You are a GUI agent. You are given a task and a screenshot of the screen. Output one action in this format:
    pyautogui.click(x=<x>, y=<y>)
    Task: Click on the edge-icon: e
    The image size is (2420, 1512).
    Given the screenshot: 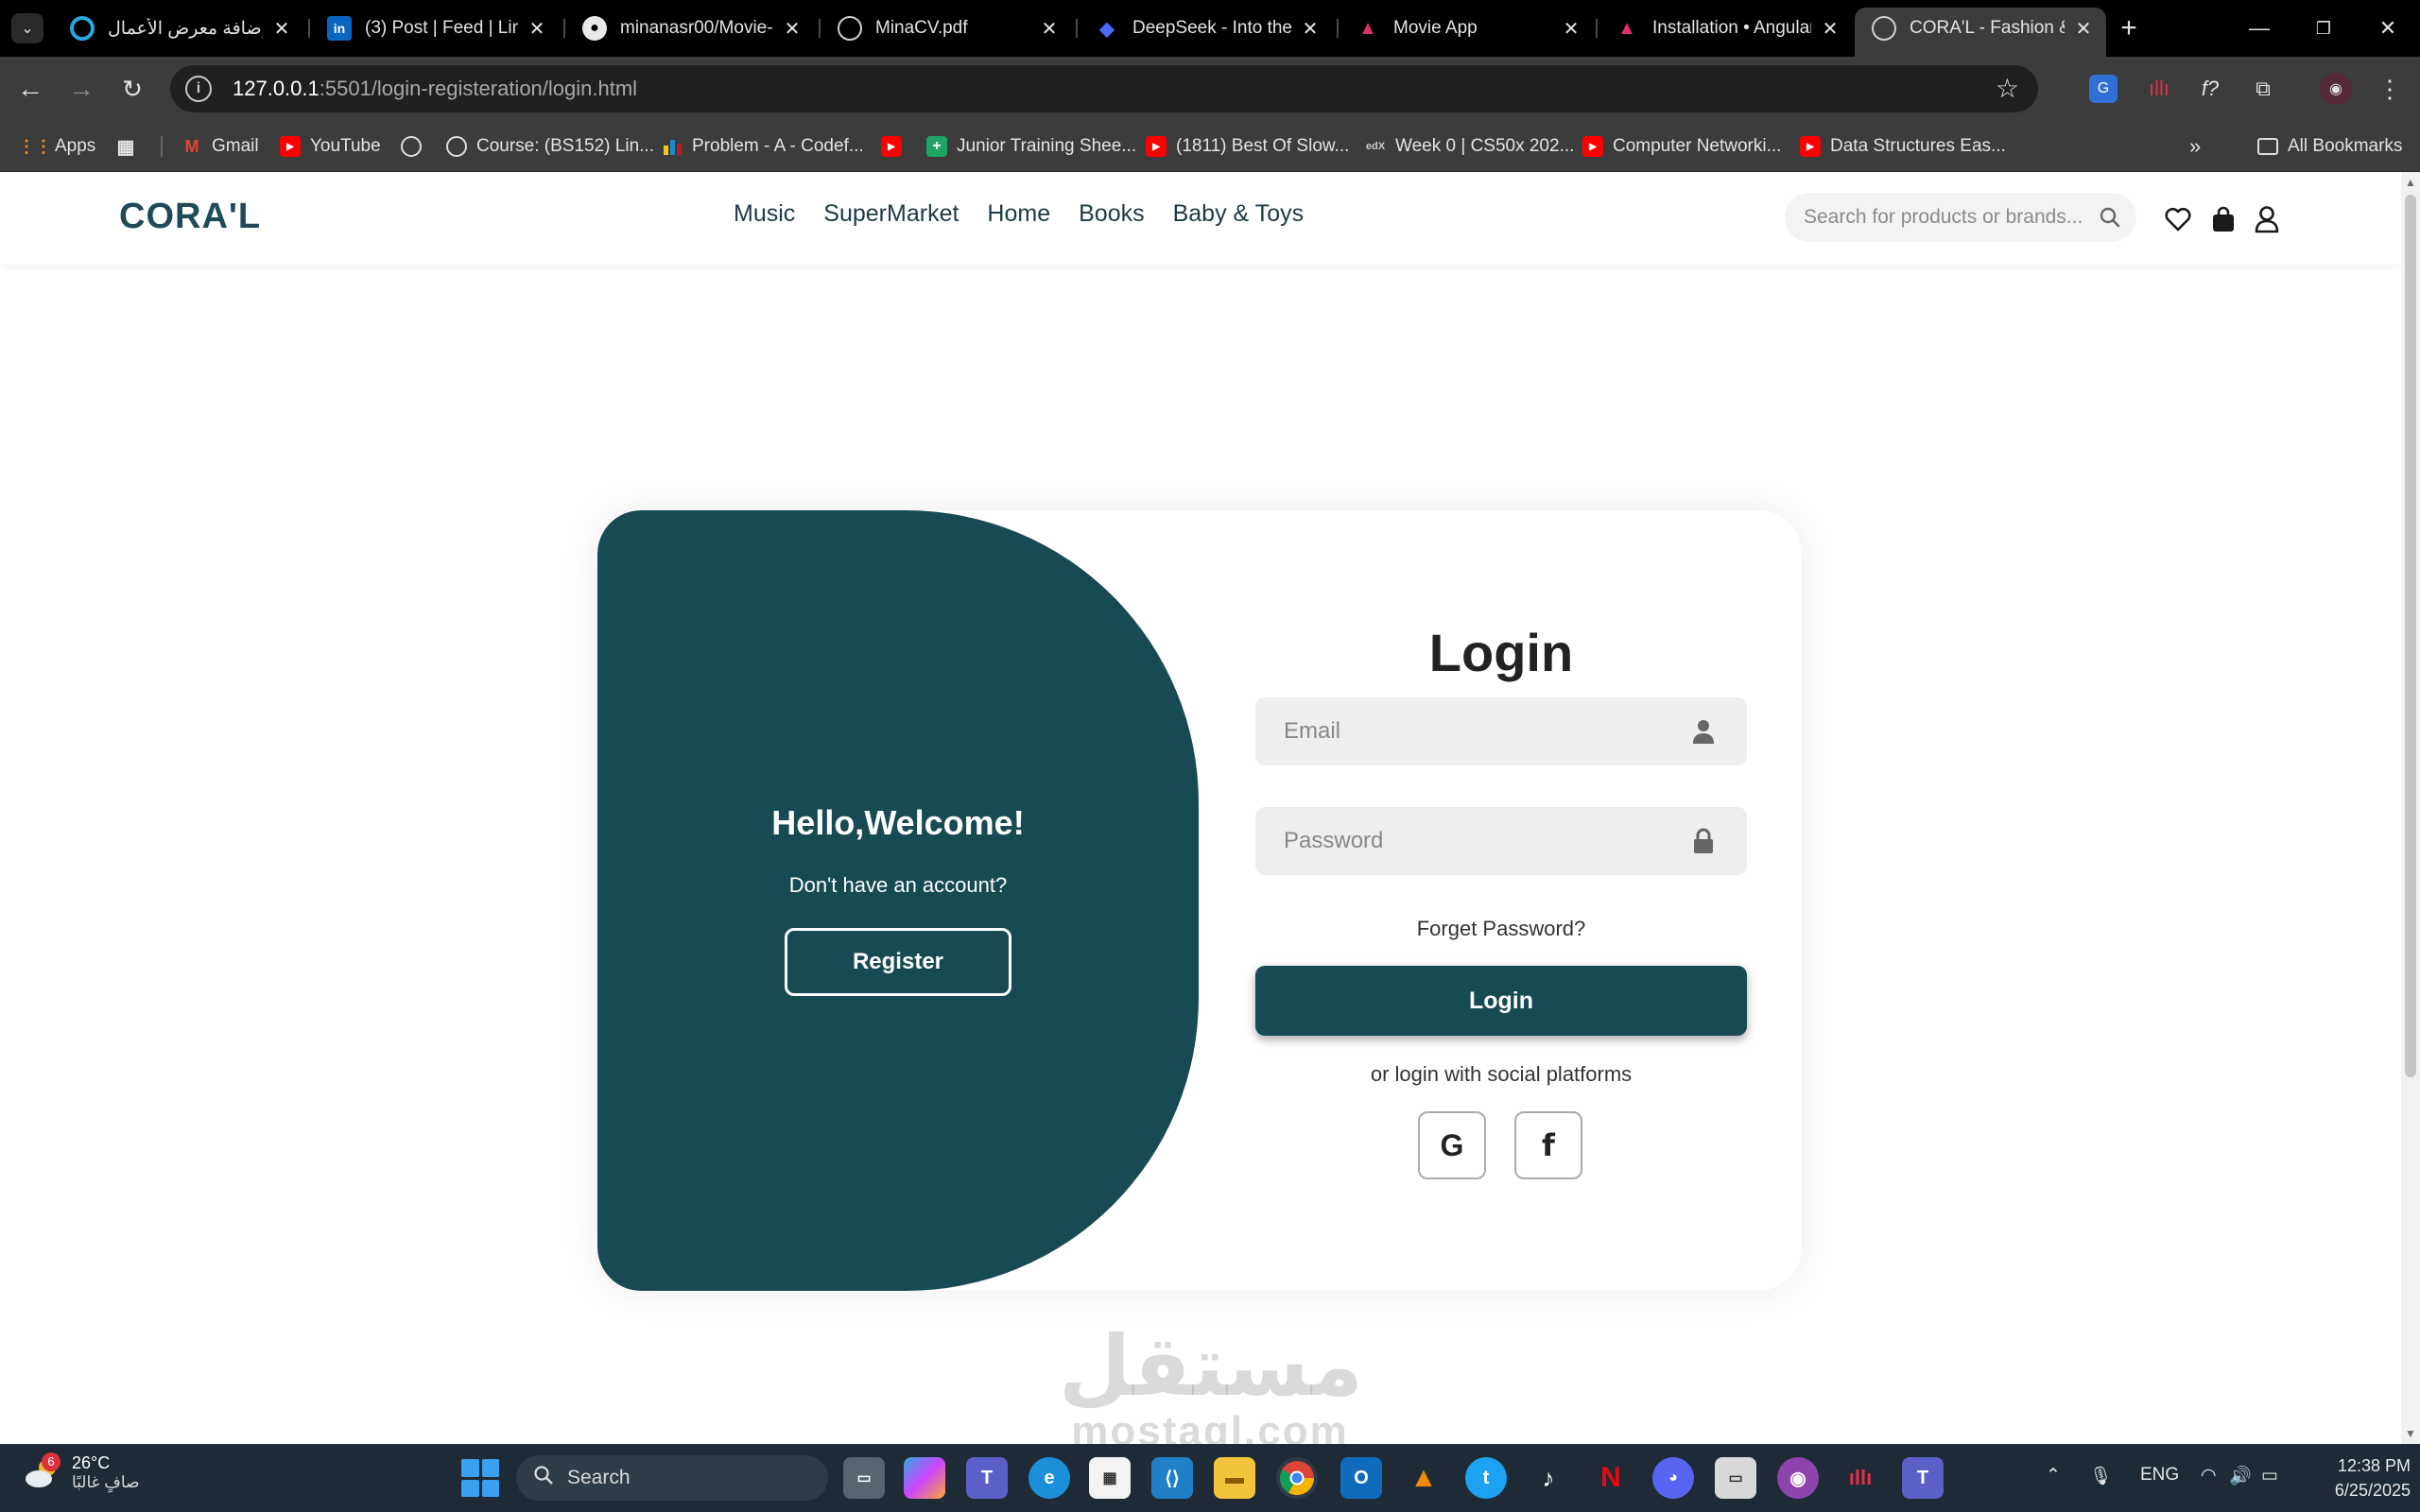 What is the action you would take?
    pyautogui.click(x=1049, y=1478)
    